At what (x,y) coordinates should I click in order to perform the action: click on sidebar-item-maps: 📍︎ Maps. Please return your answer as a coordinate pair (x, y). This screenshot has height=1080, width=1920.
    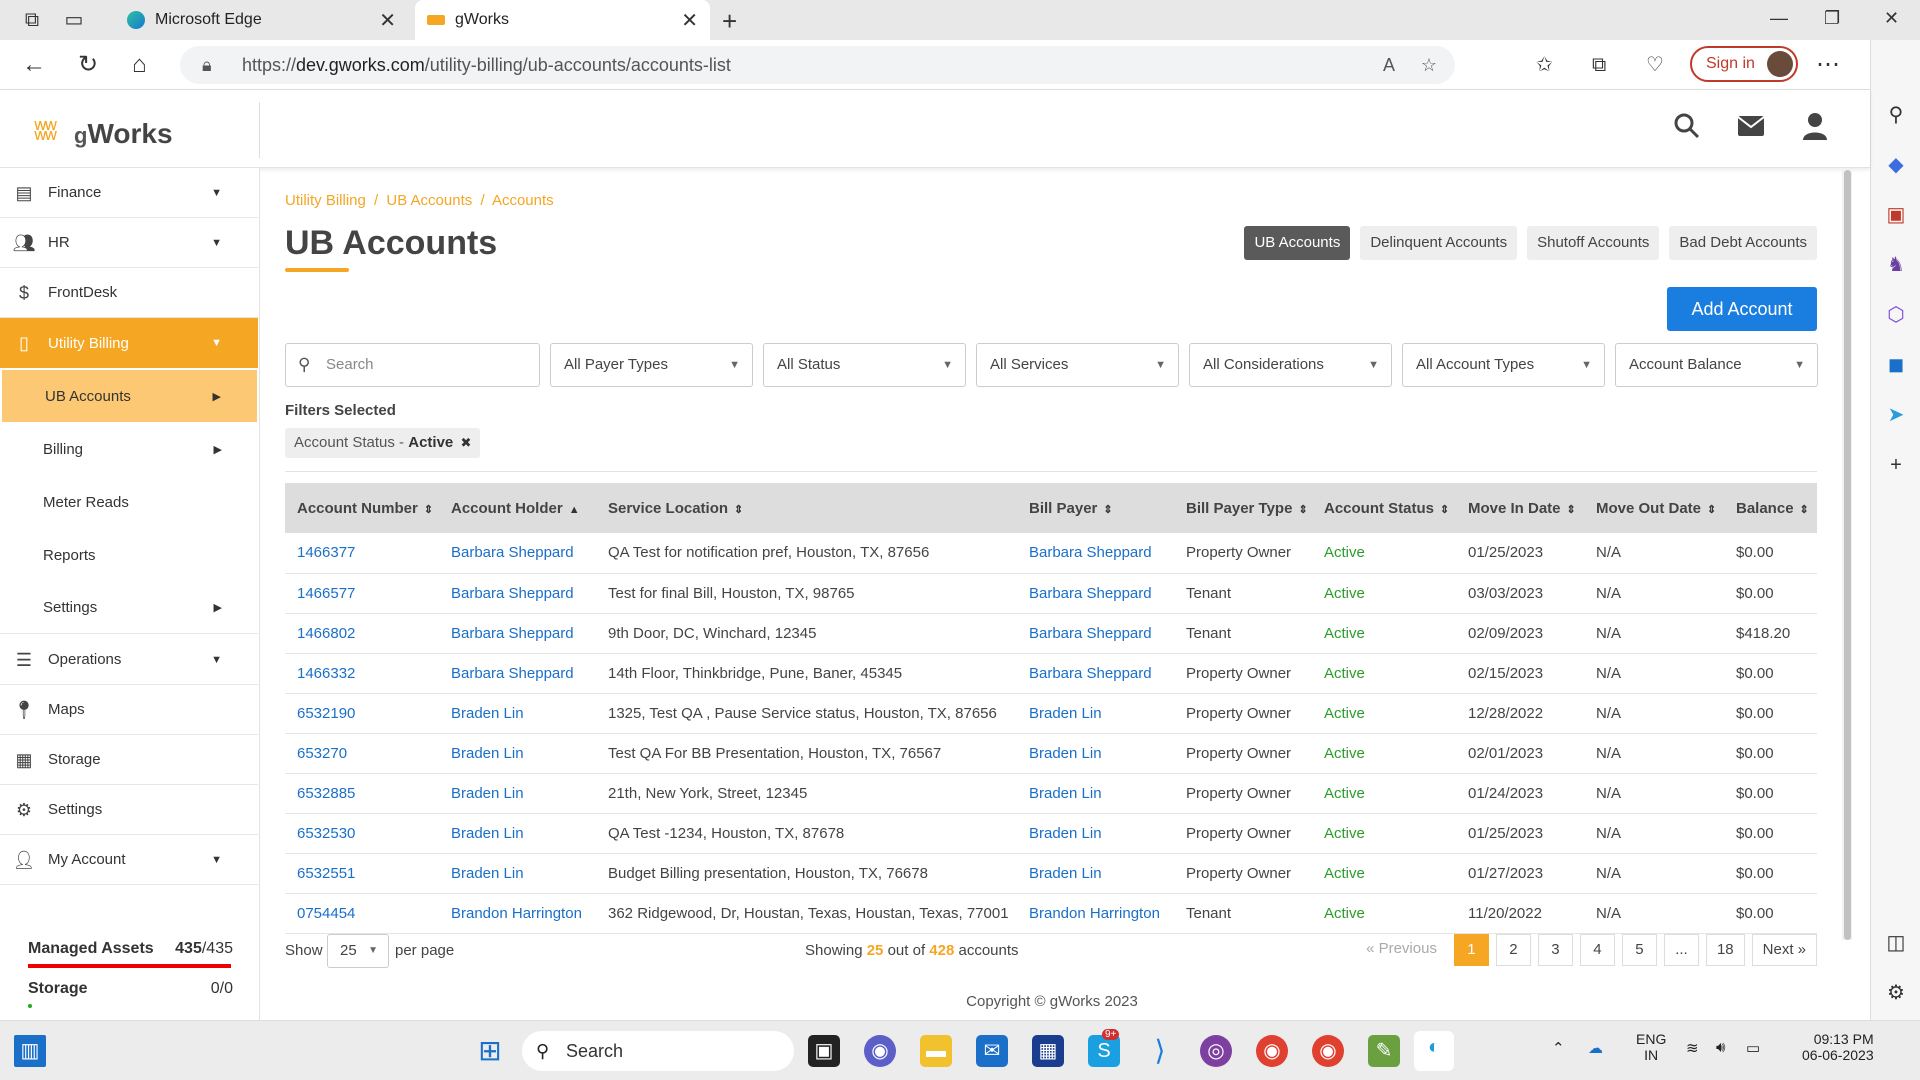
    Looking at the image, I should click on (129, 710).